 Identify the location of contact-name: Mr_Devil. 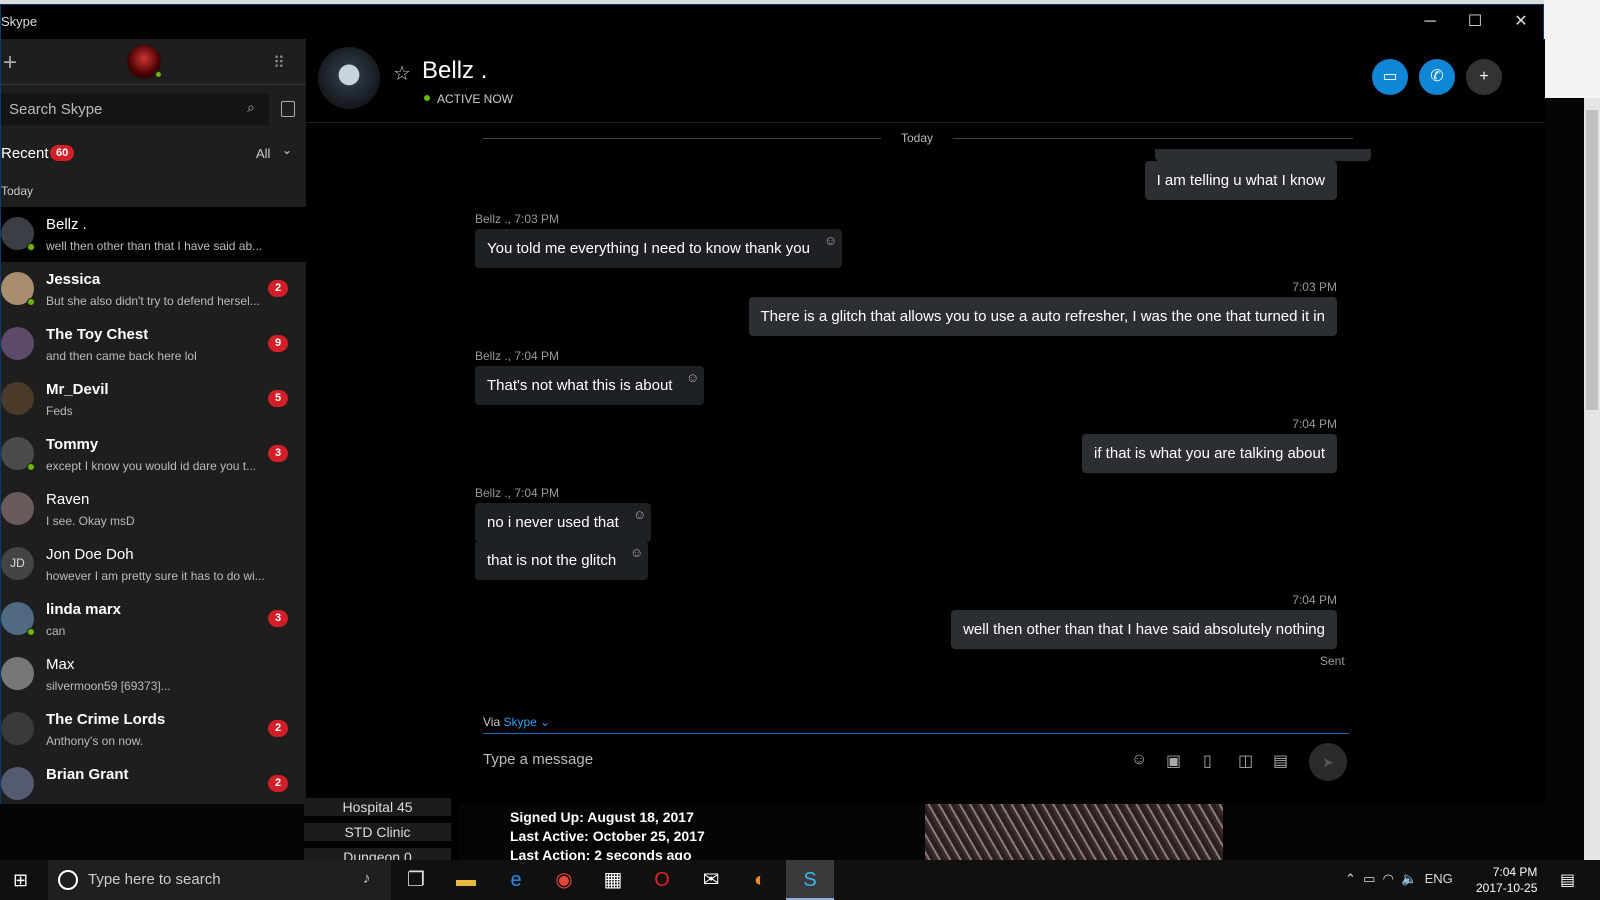
(77, 389).